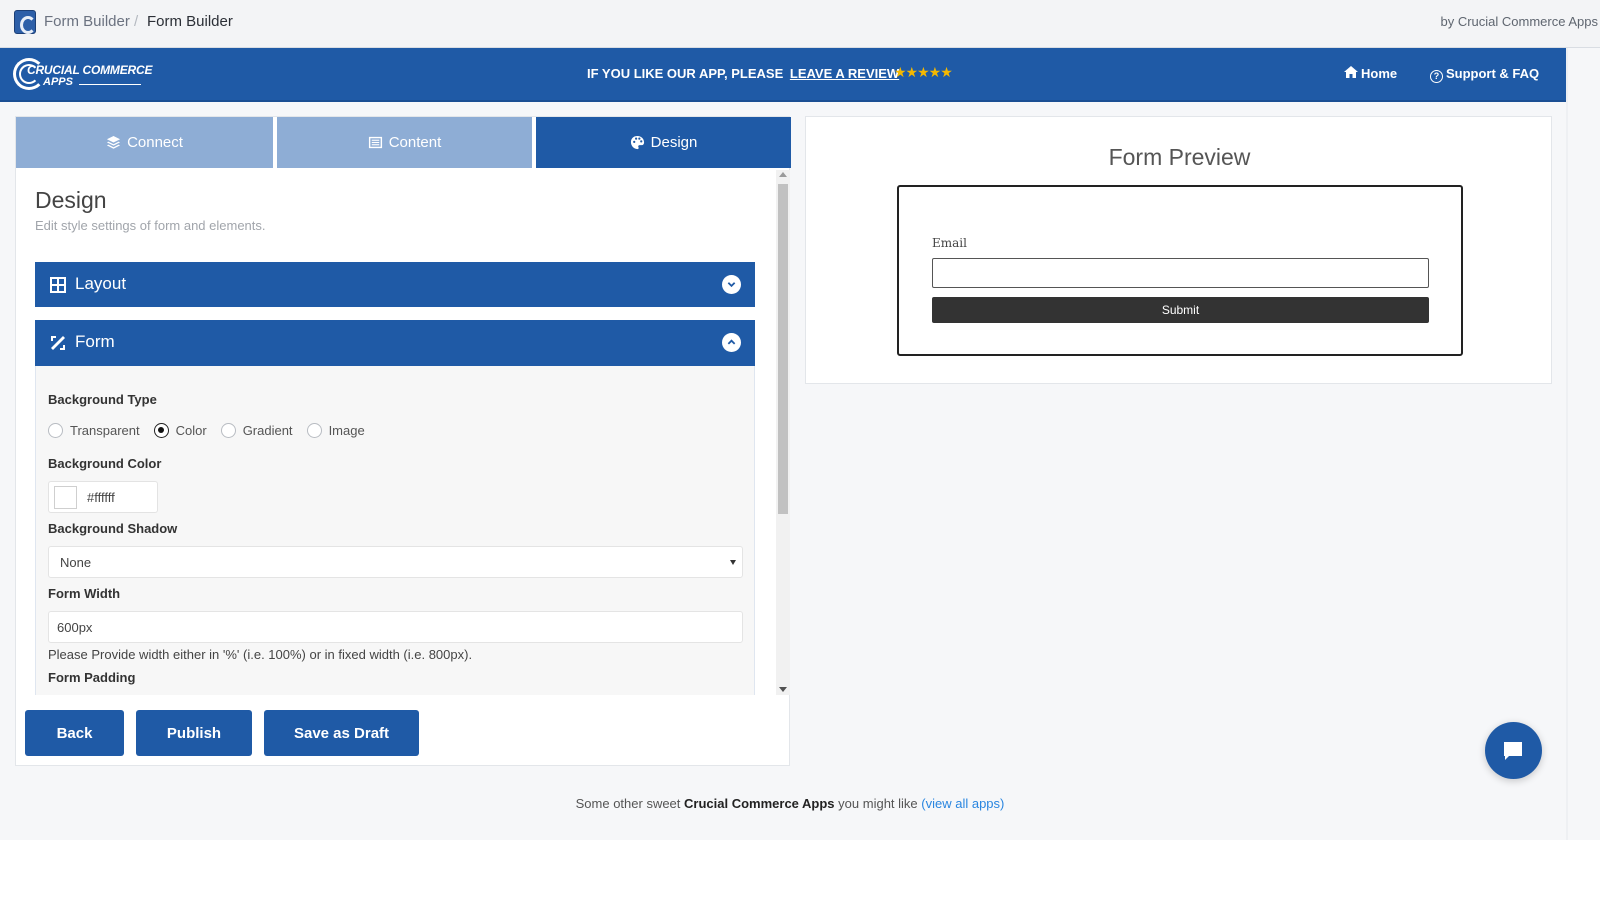 This screenshot has height=900, width=1600. I want to click on tab-connect: Connect, so click(144, 142).